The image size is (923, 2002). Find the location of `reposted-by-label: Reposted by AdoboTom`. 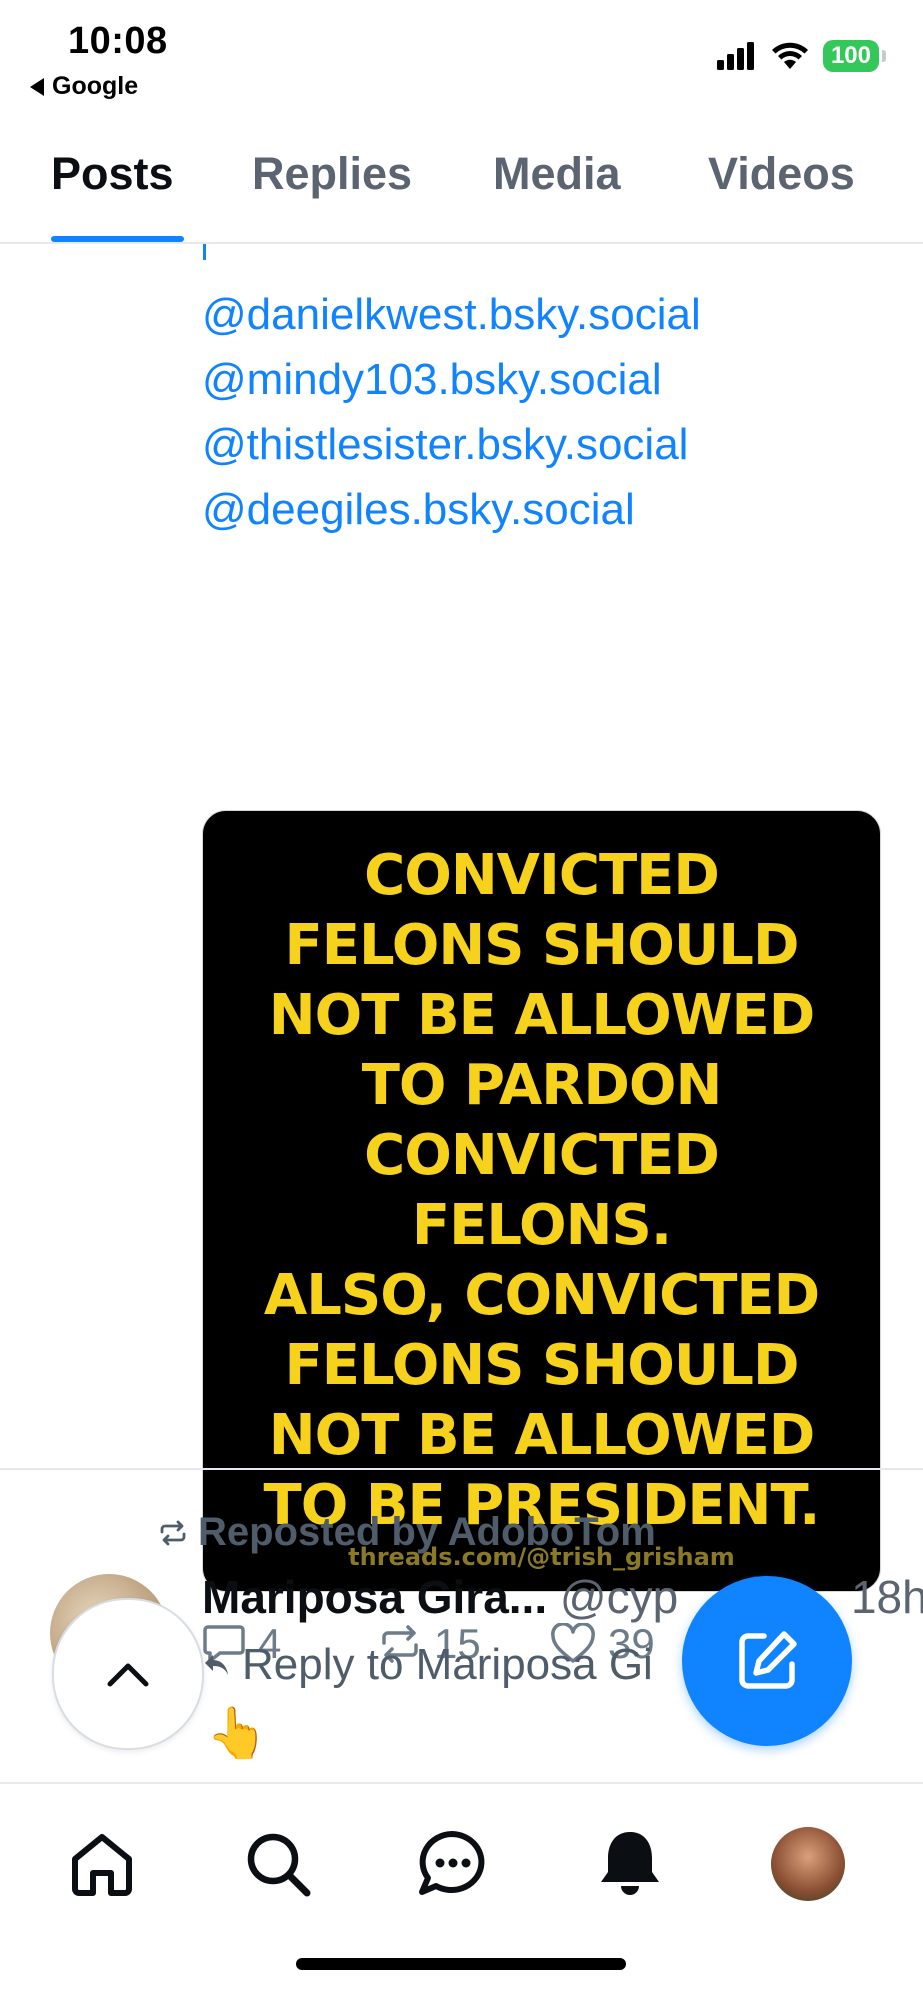

reposted-by-label: Reposted by AdoboTom is located at coordinates (427, 1532).